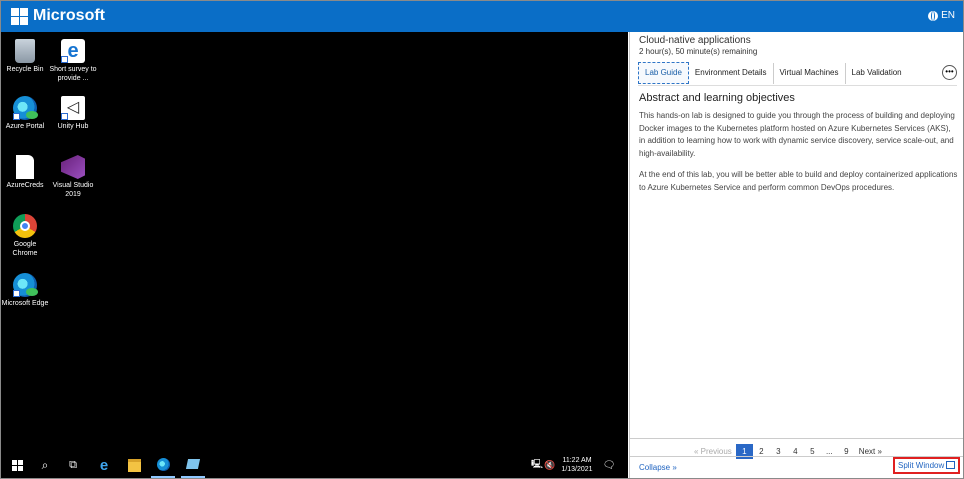 This screenshot has width=964, height=479. Describe the element at coordinates (577, 469) in the screenshot. I see `clock-date: 1/13/2021` at that location.